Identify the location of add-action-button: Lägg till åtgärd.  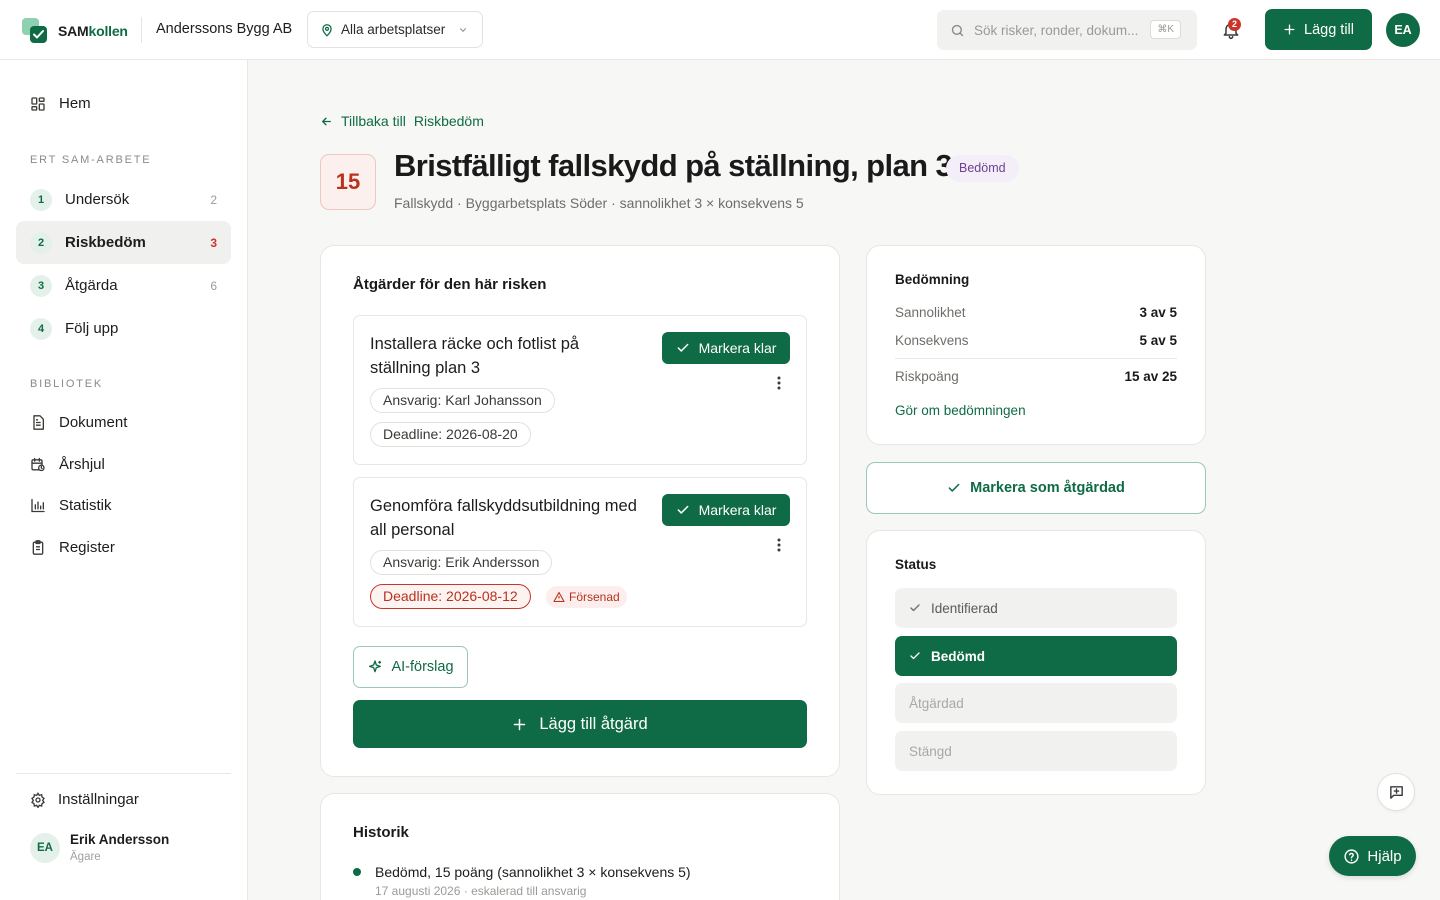
(580, 724).